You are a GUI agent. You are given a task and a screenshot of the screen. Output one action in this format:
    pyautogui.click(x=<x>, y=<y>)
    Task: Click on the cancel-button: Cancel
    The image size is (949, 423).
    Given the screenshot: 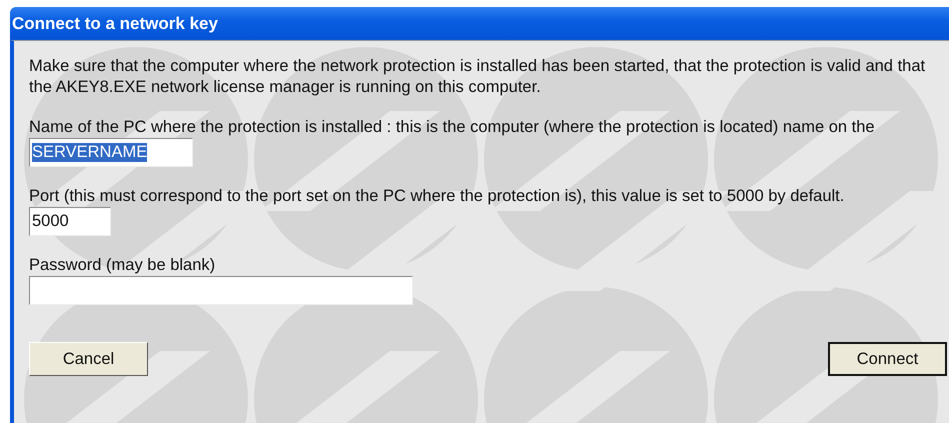 What is the action you would take?
    pyautogui.click(x=88, y=359)
    